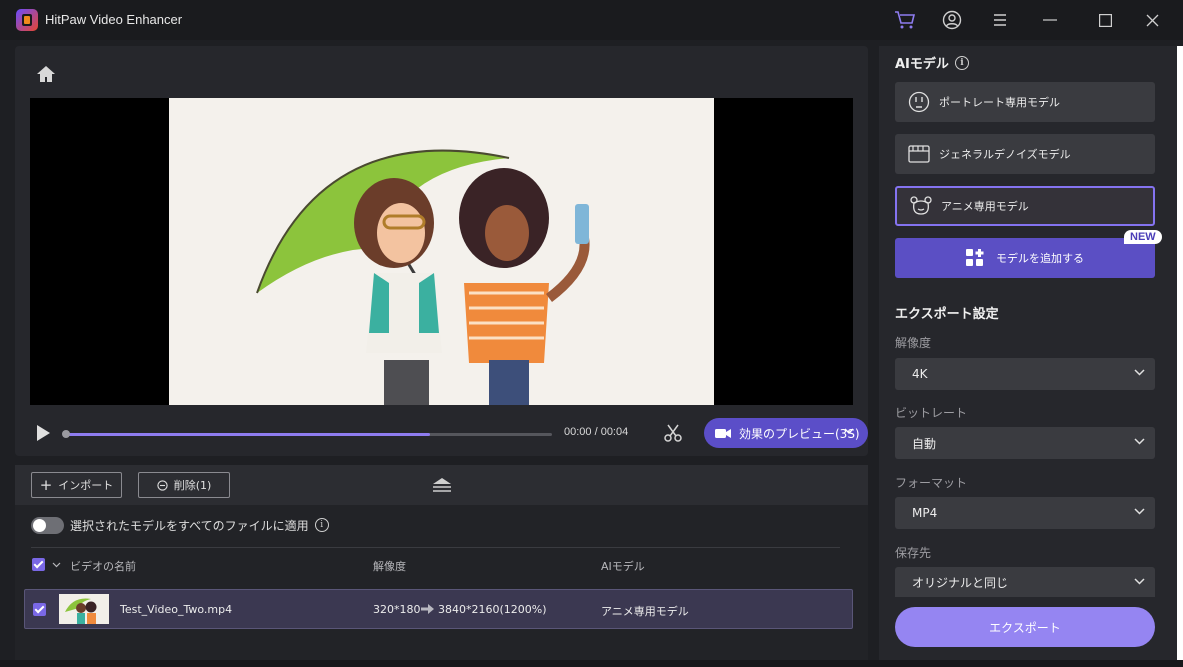 The width and height of the screenshot is (1183, 667). Describe the element at coordinates (47, 525) in the screenshot. I see `apply-all-toggle` at that location.